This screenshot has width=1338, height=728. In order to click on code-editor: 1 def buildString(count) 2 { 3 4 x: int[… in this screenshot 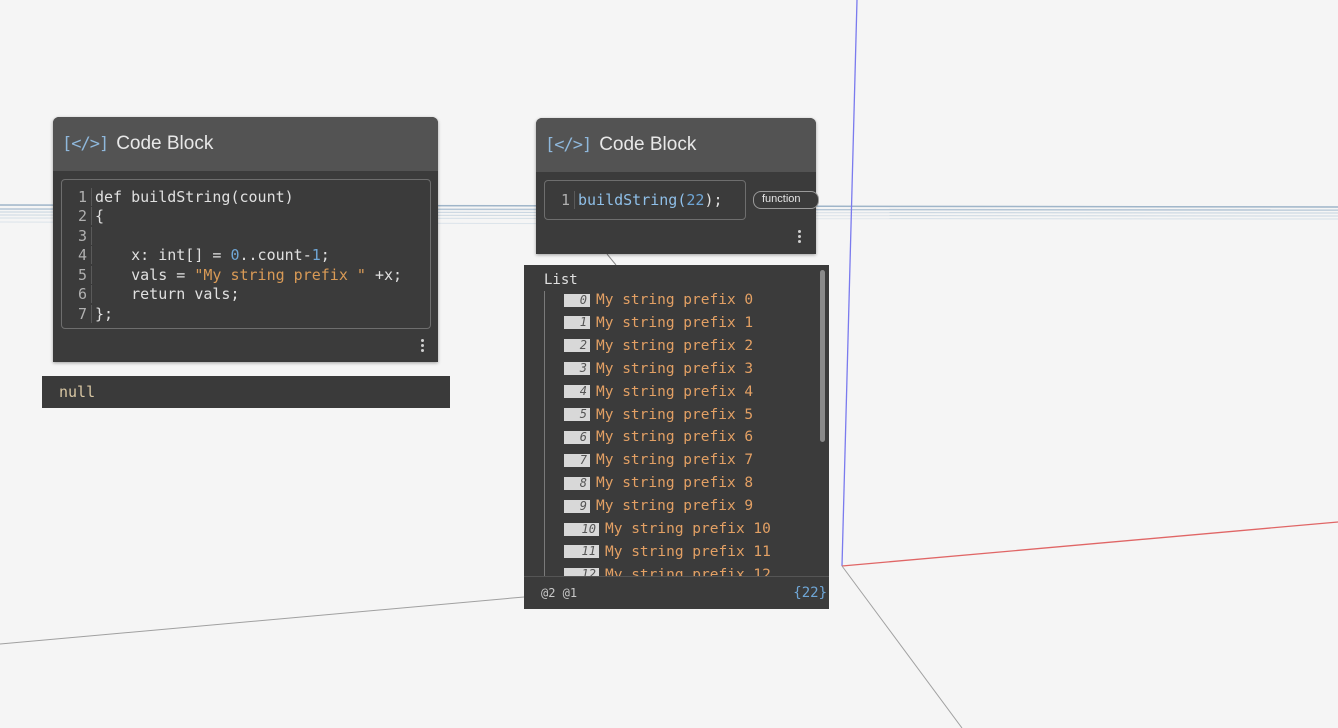, I will do `click(246, 254)`.